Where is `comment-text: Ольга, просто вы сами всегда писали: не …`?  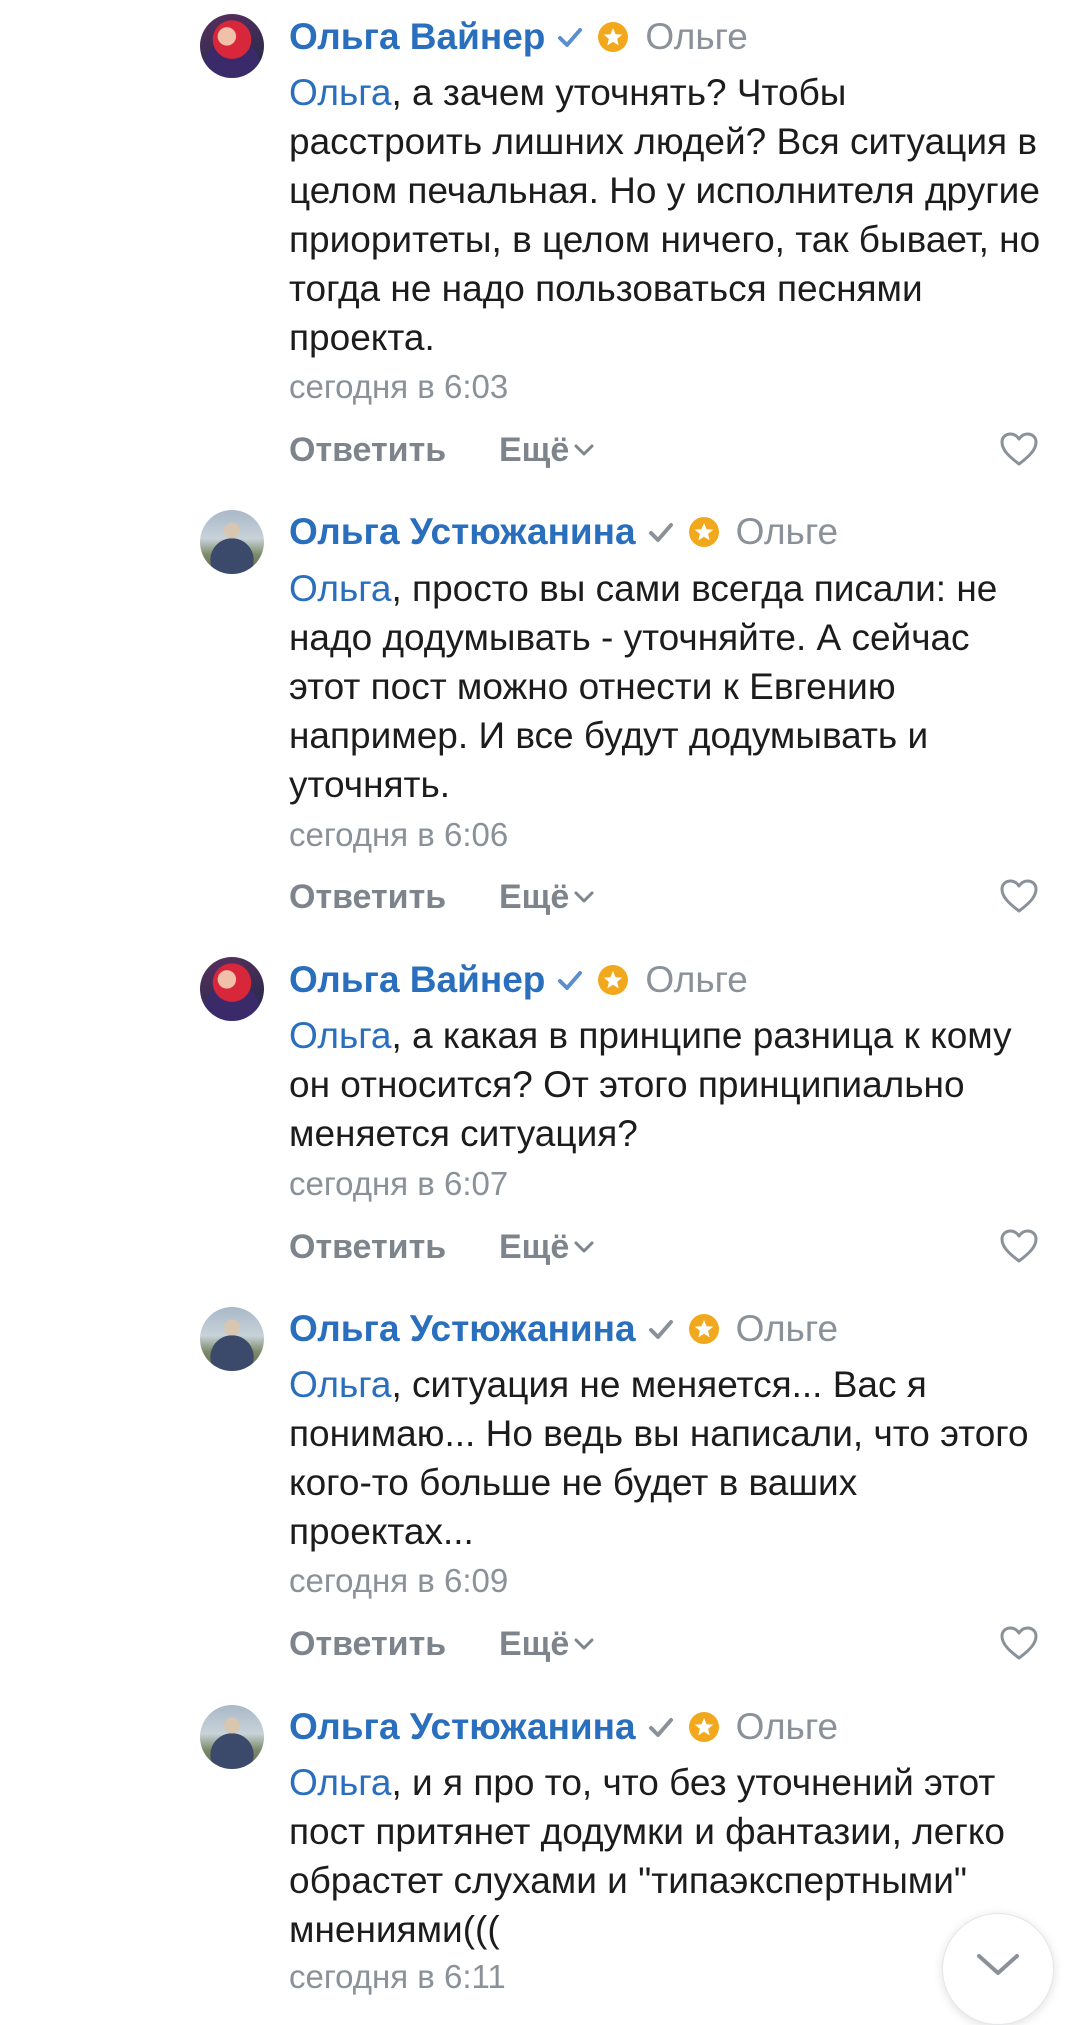 comment-text: Ольга, просто вы сами всегда писали: не … is located at coordinates (669, 686).